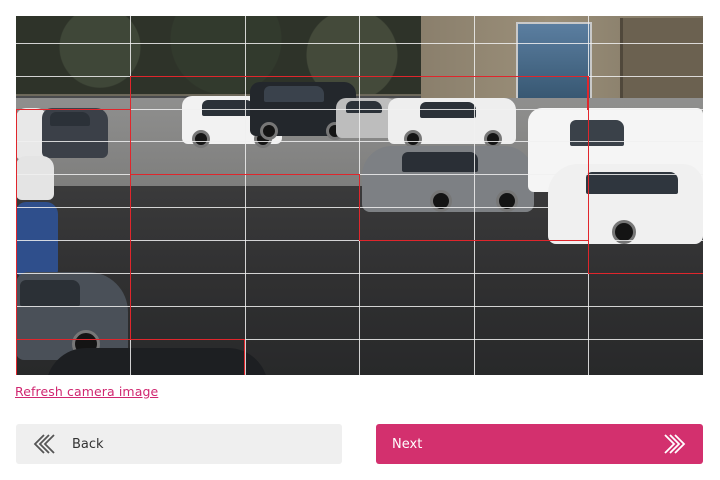 The height and width of the screenshot is (480, 720). Describe the element at coordinates (359, 43) in the screenshot. I see `grid-row-line` at that location.